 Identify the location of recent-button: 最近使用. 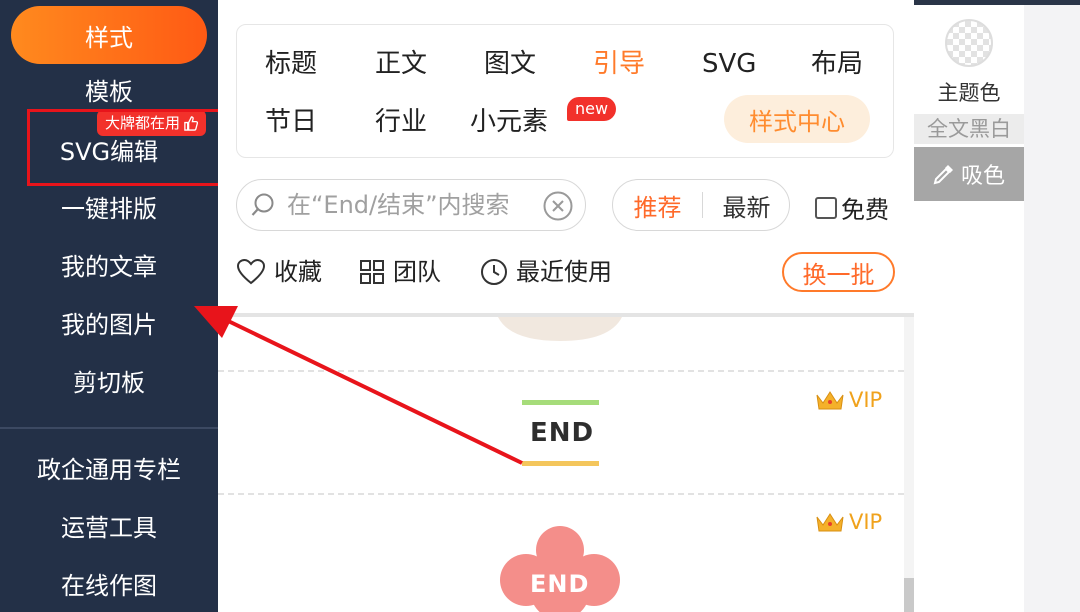
(546, 272).